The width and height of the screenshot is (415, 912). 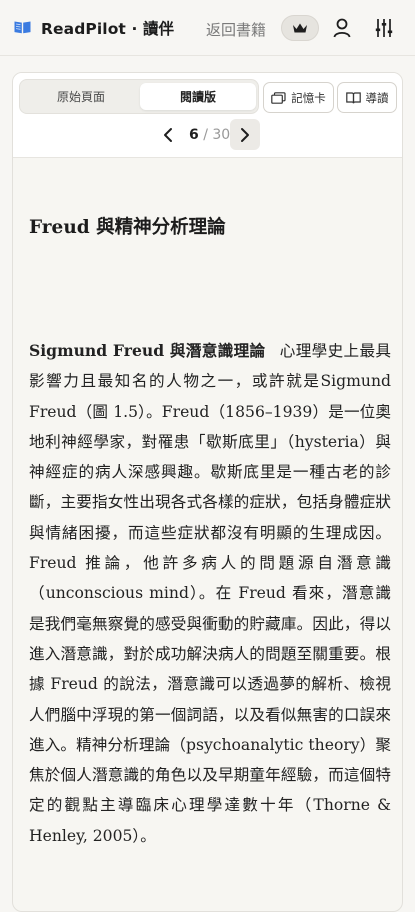 I want to click on cards-icon, so click(x=278, y=97).